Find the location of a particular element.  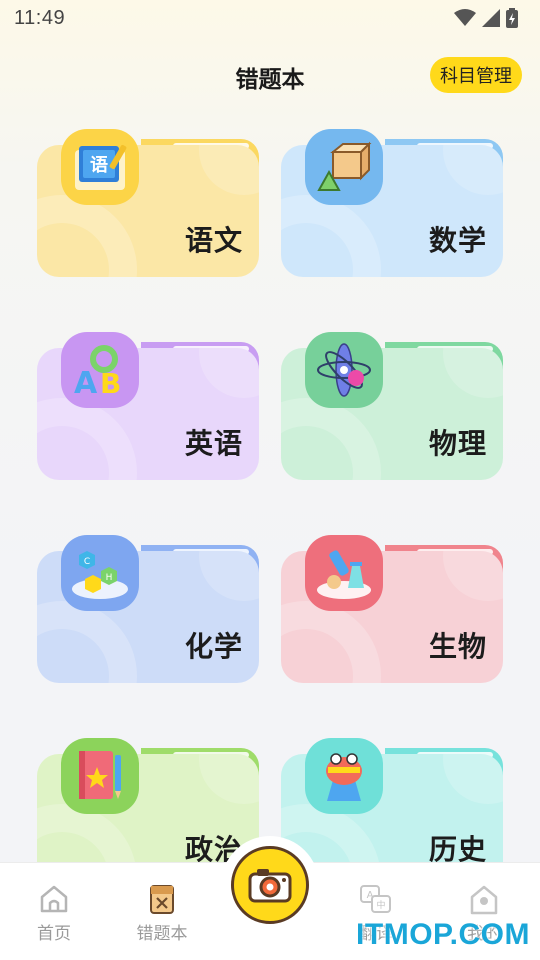

camera-button is located at coordinates (270, 885).